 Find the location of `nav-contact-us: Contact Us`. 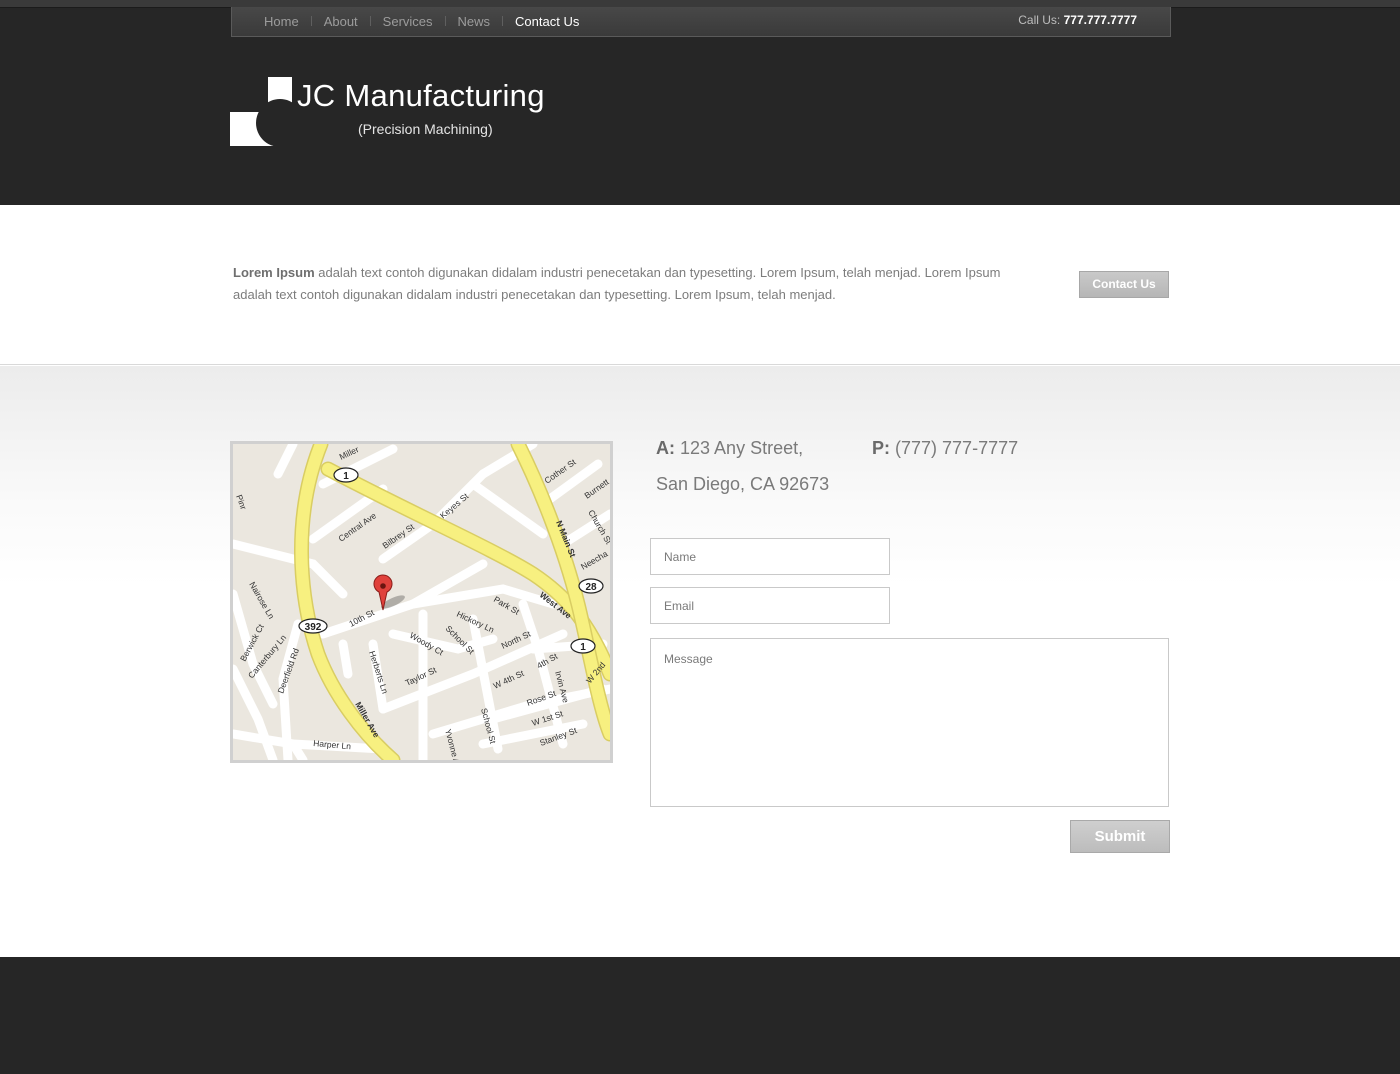

nav-contact-us: Contact Us is located at coordinates (547, 21).